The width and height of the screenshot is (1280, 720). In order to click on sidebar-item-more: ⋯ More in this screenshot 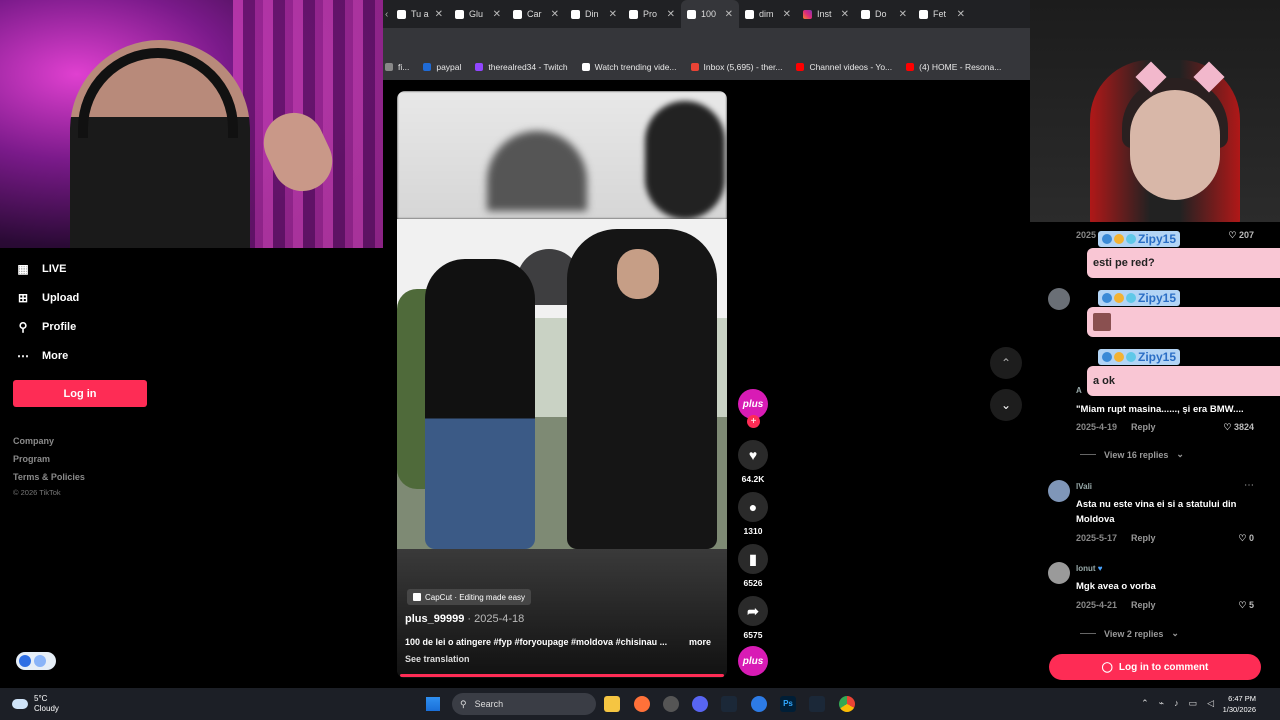, I will do `click(42, 356)`.